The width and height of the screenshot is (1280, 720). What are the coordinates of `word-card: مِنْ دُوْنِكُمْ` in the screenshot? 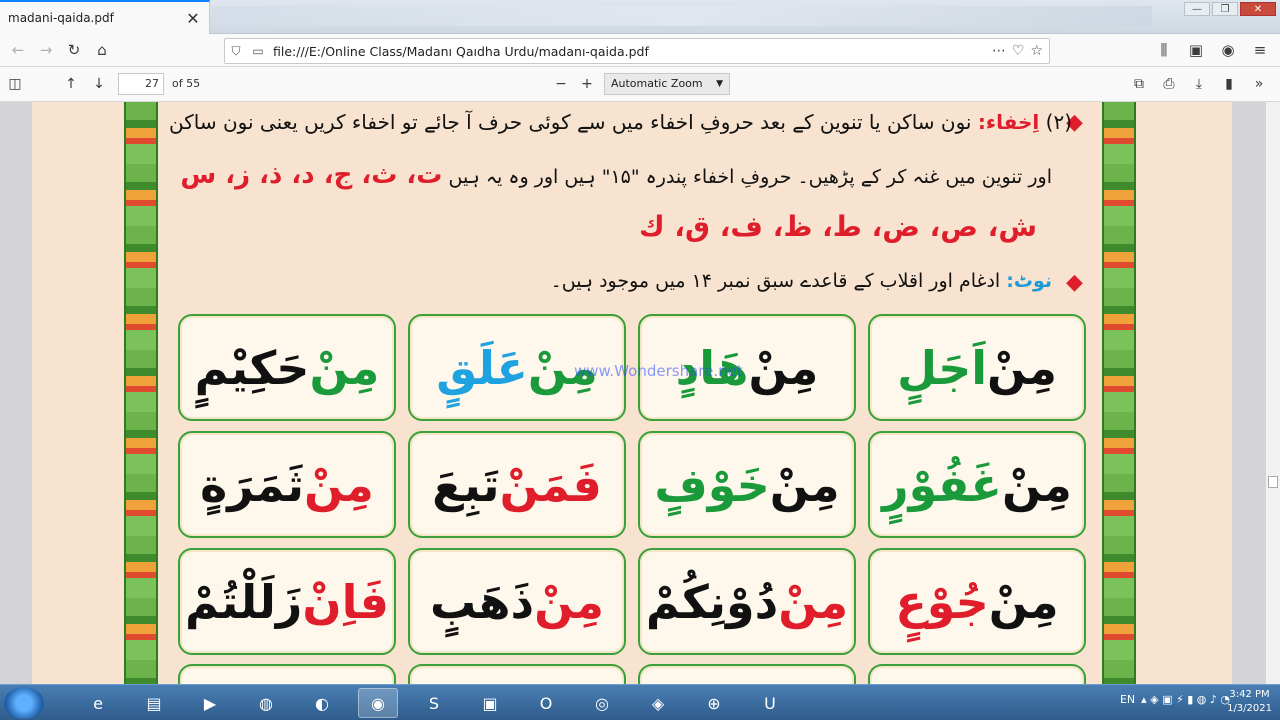 It's located at (747, 601).